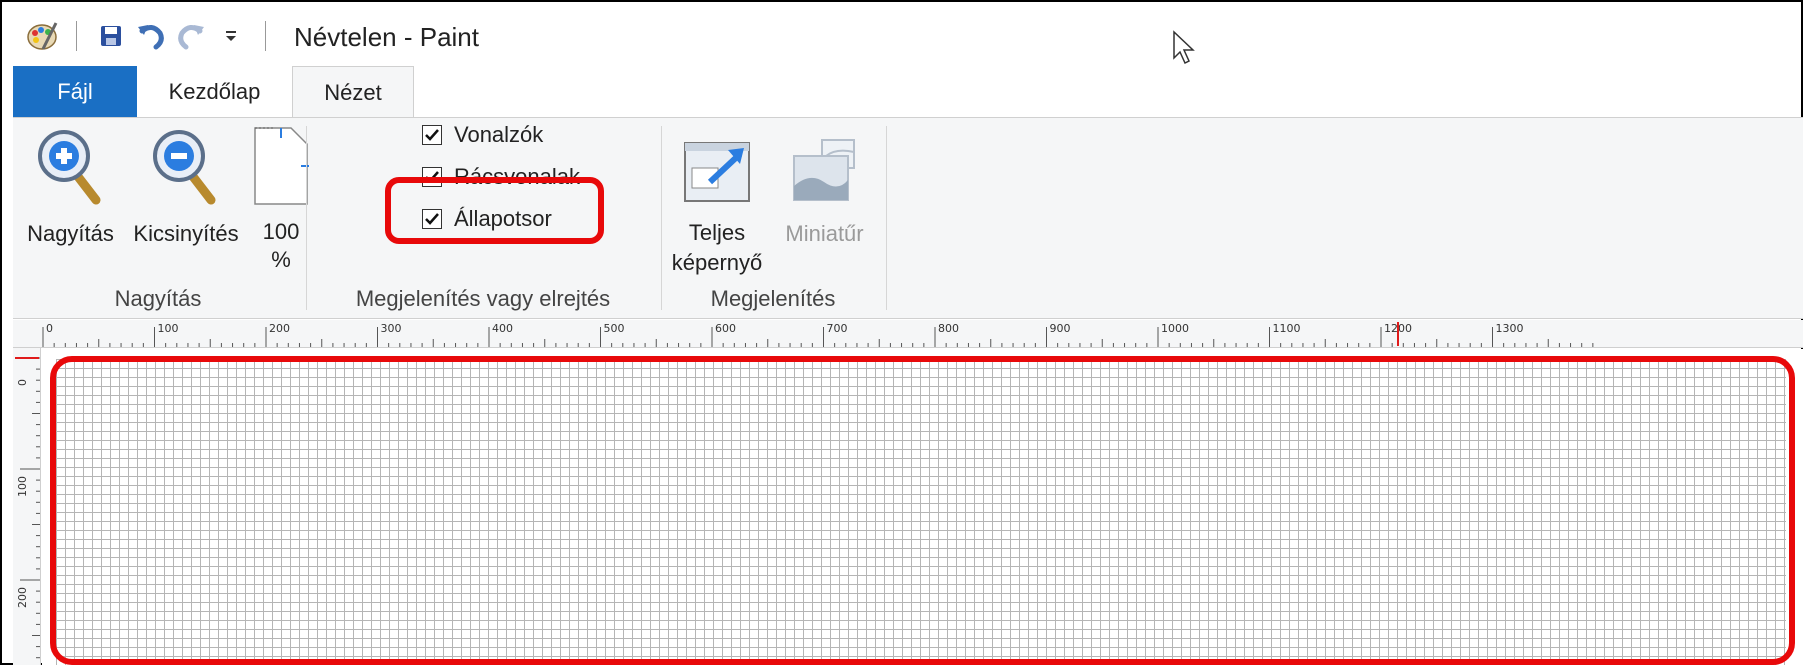 The width and height of the screenshot is (1803, 665). Describe the element at coordinates (158, 298) in the screenshot. I see `zoom-group-label: Nagyítás` at that location.